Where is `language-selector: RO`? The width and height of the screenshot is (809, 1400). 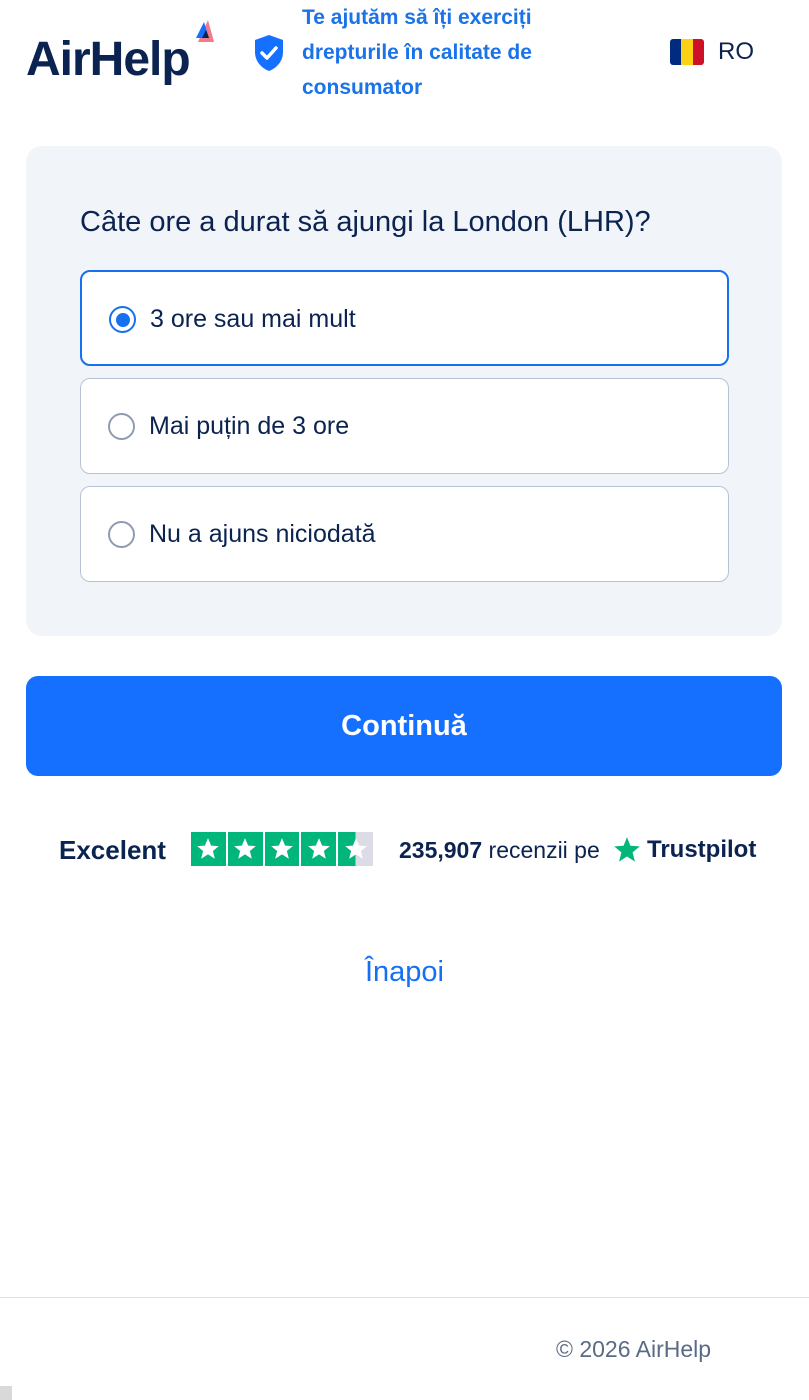
language-selector: RO is located at coordinates (712, 52).